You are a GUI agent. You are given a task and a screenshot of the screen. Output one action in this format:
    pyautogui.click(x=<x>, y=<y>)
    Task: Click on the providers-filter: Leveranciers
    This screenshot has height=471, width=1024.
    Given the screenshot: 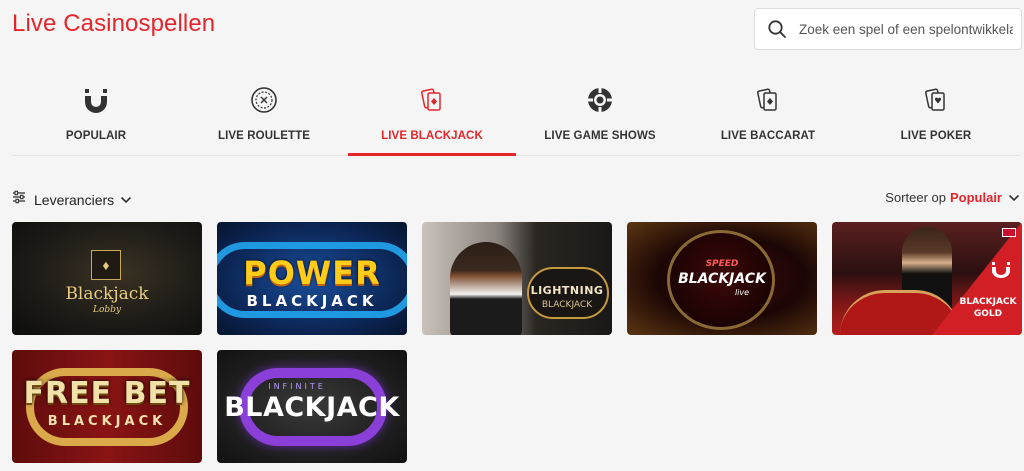 What is the action you would take?
    pyautogui.click(x=72, y=199)
    